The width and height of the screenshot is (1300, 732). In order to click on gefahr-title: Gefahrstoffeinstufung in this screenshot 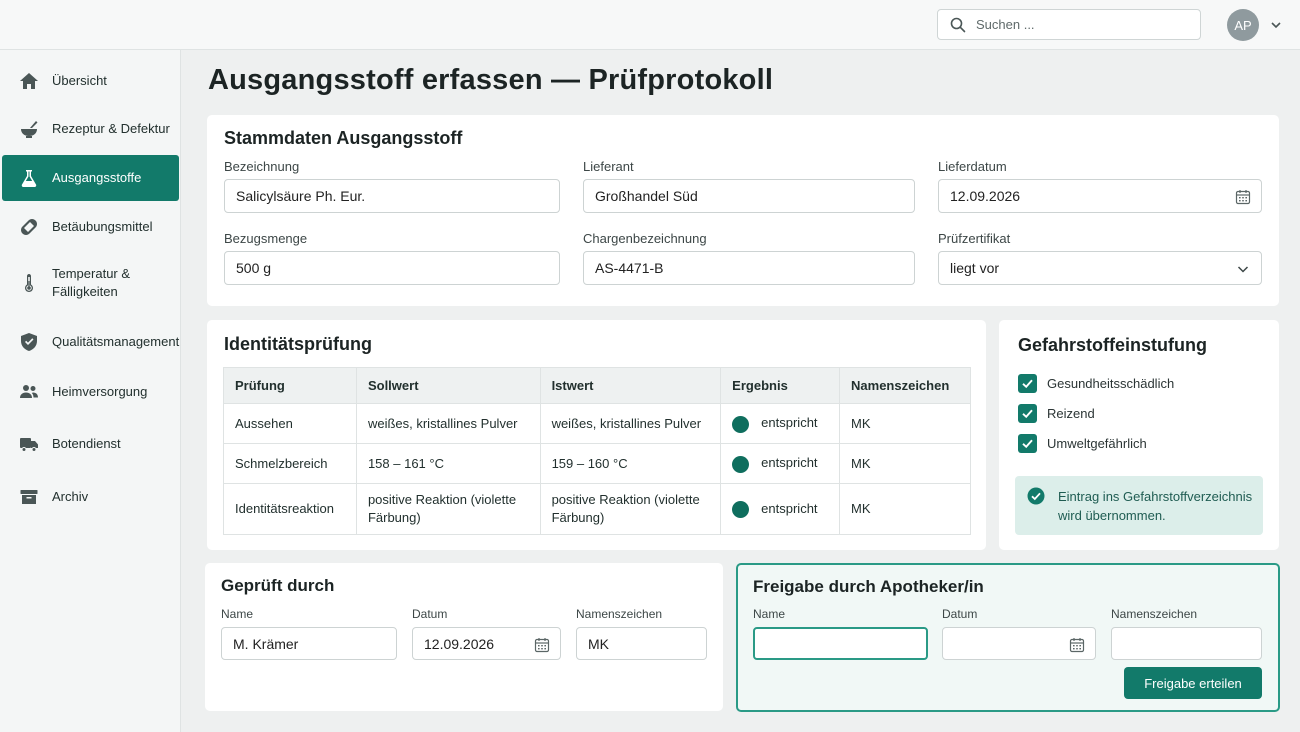, I will do `click(1112, 345)`.